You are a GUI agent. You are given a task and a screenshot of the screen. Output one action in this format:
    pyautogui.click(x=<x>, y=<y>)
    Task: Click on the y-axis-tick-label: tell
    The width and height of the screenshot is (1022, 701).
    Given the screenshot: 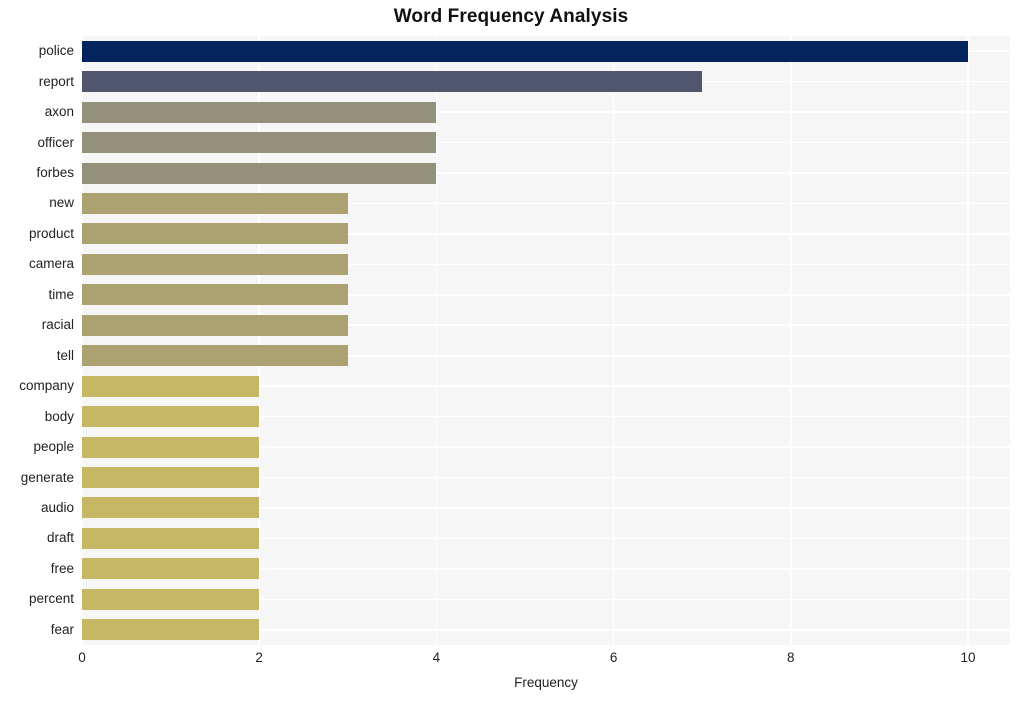 What is the action you would take?
    pyautogui.click(x=65, y=355)
    